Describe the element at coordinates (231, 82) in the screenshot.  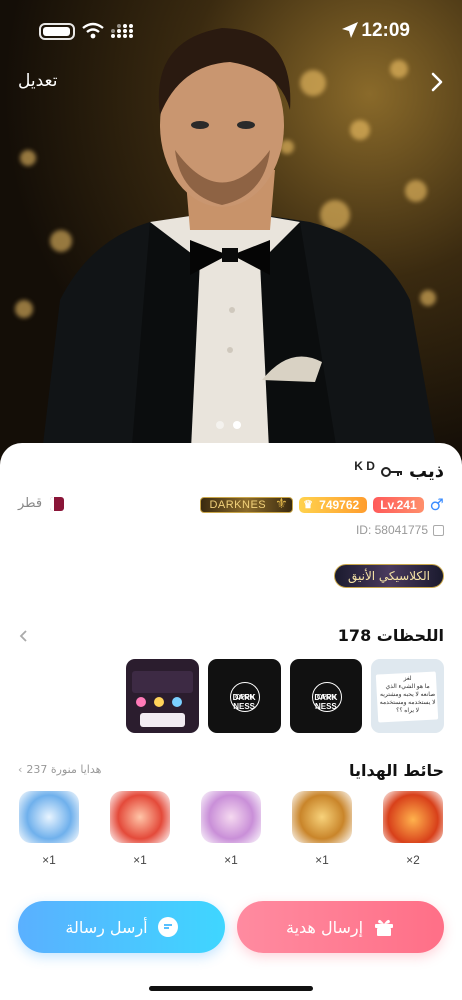
I see `top-bar: تعديل` at that location.